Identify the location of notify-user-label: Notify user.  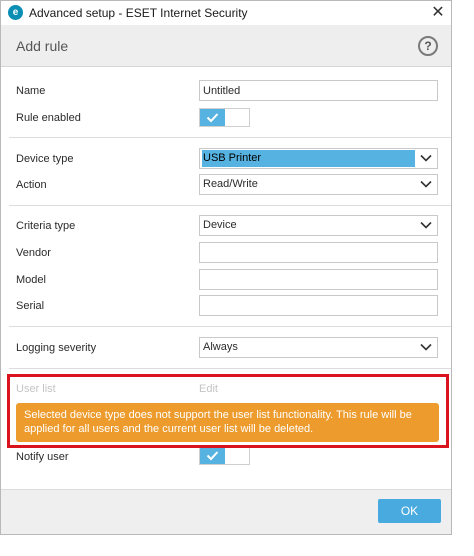
(42, 457).